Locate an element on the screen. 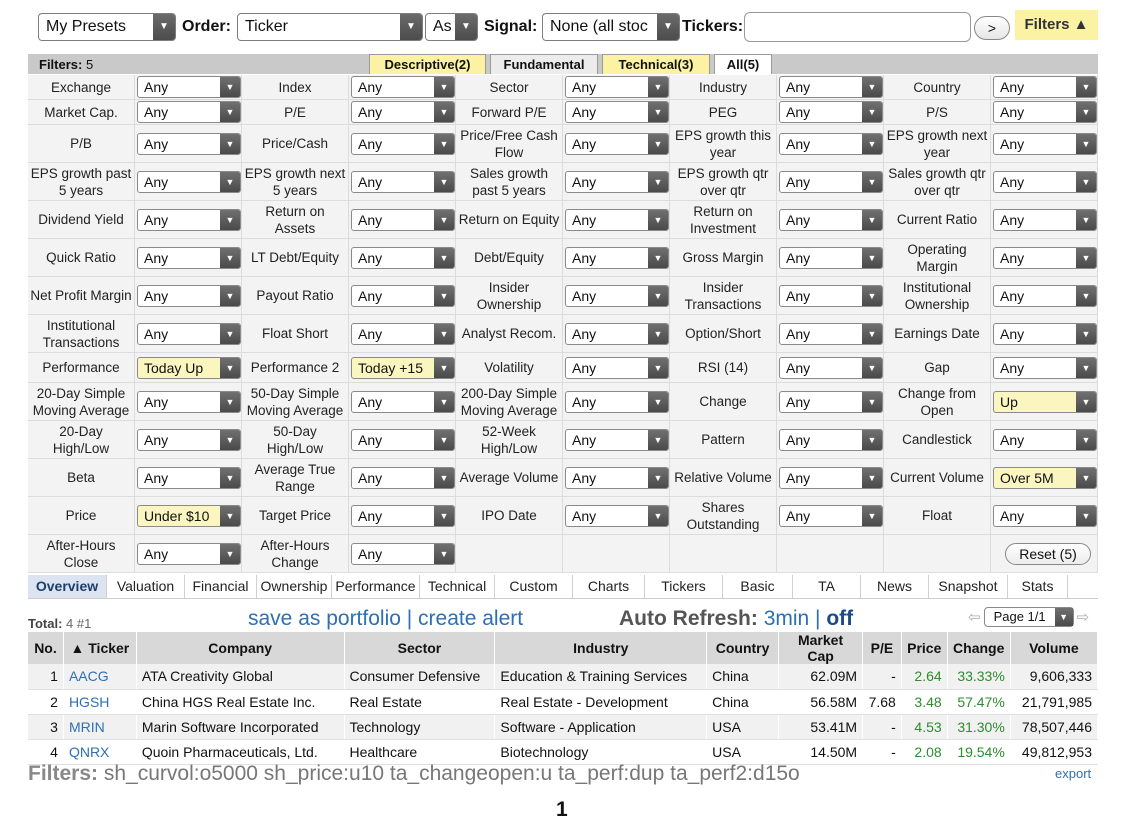 The width and height of the screenshot is (1125, 822). filter-select-payout-ratio: Any ▼ is located at coordinates (403, 295).